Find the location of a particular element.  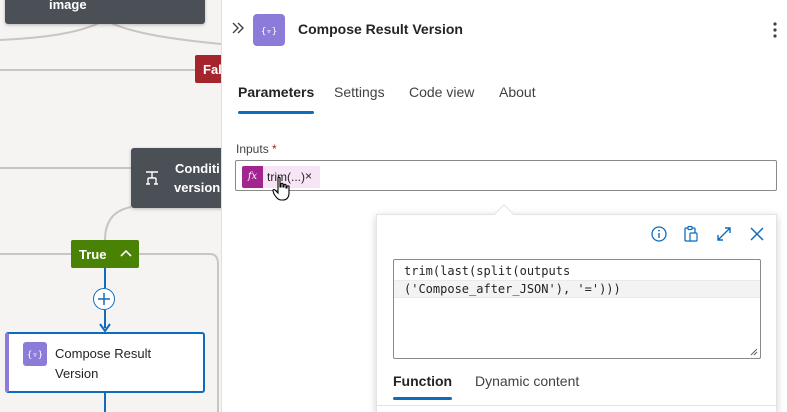

required-mark: * is located at coordinates (274, 149).